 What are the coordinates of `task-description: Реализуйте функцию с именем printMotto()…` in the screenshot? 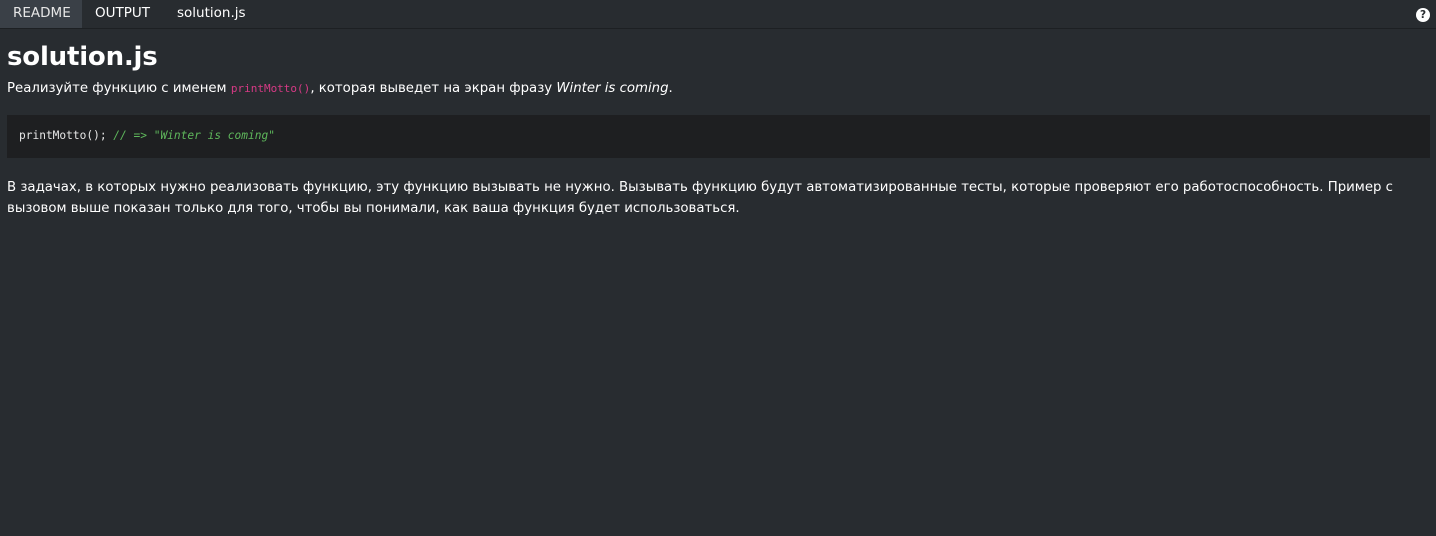 It's located at (718, 89).